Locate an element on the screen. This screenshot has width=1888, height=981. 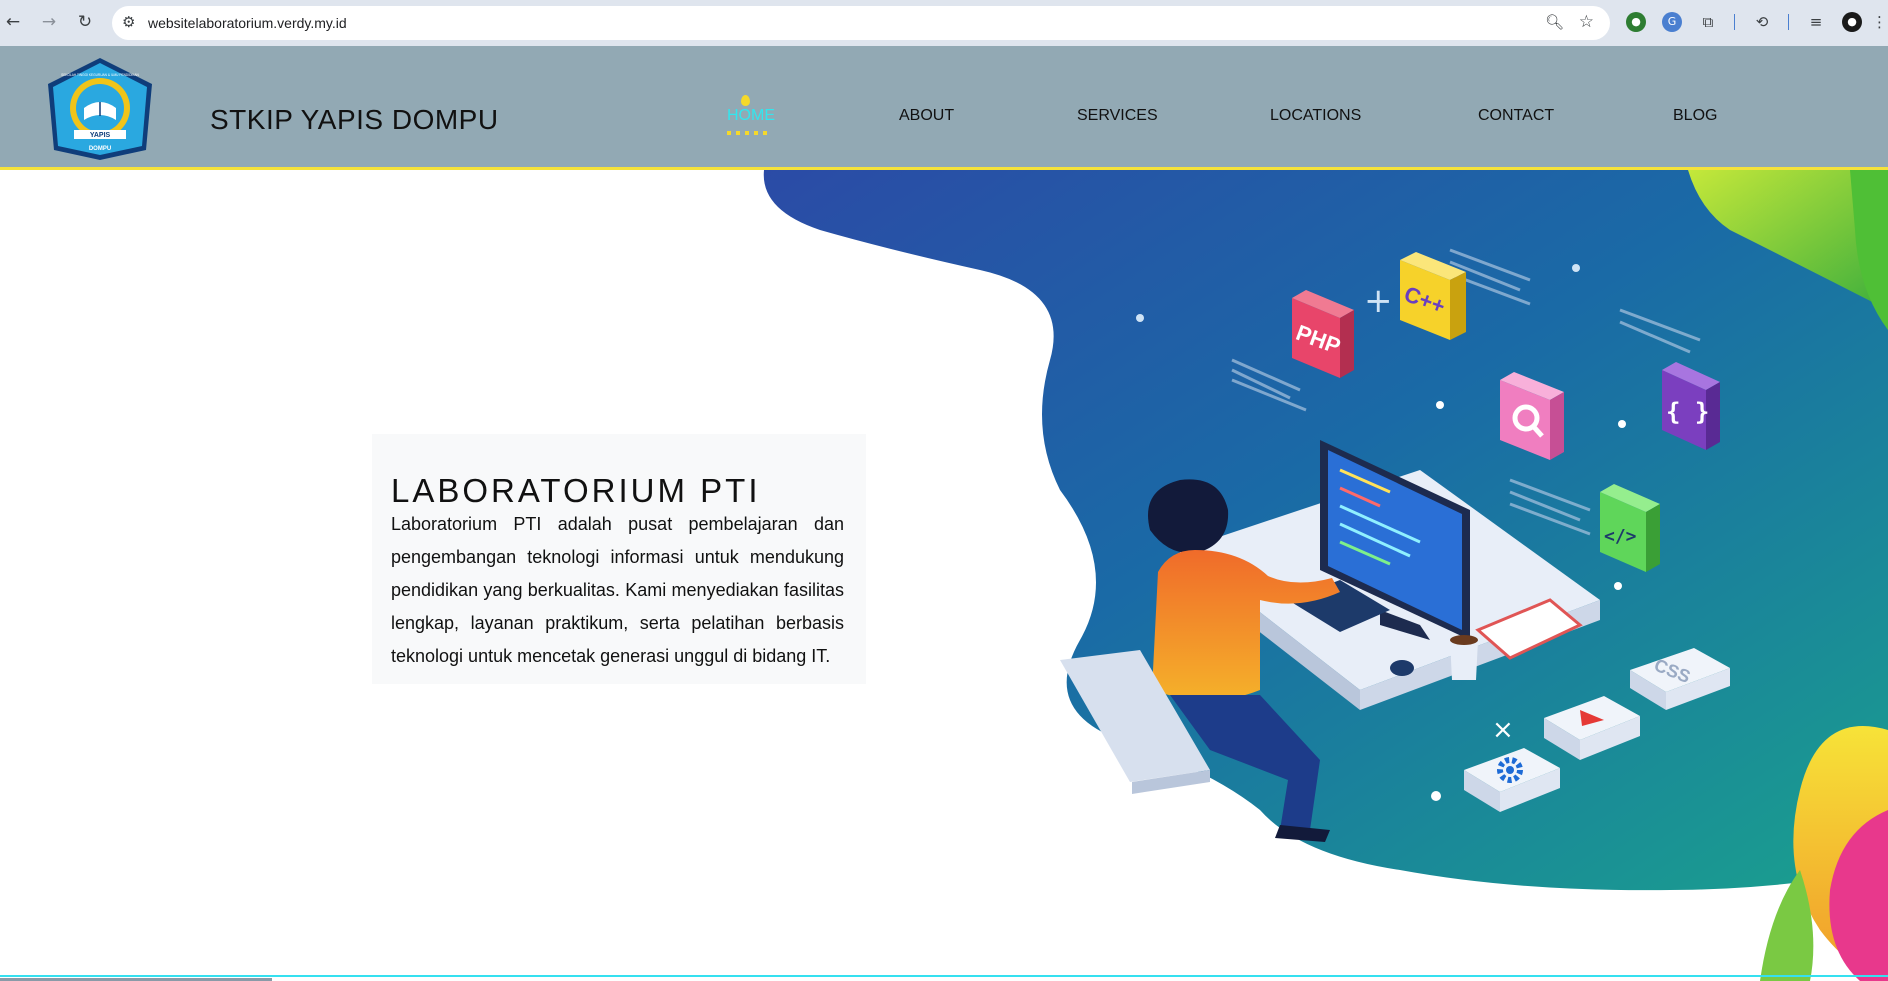
active-indicator-drop is located at coordinates (745, 100).